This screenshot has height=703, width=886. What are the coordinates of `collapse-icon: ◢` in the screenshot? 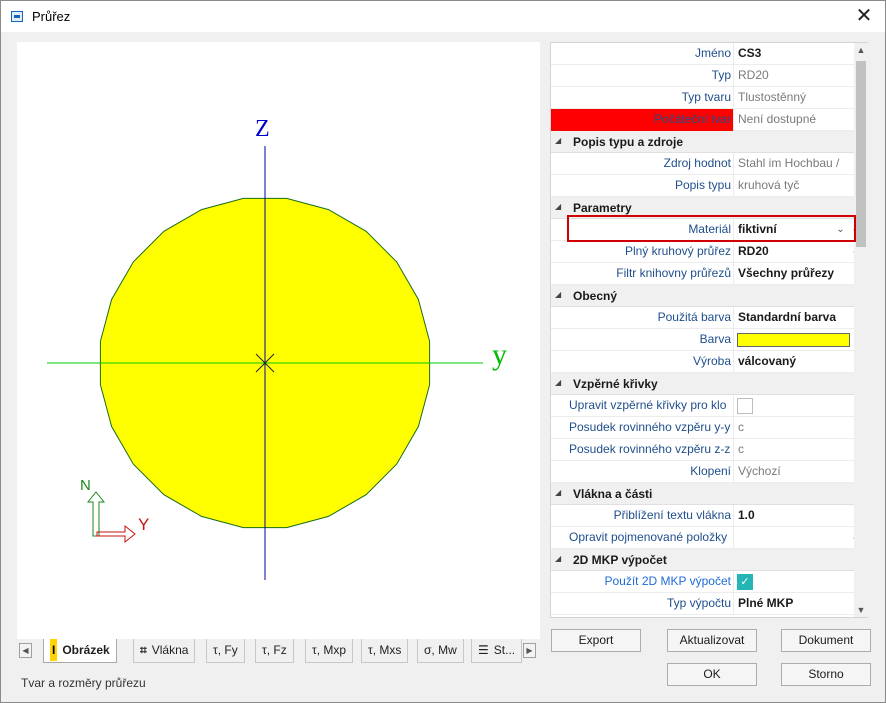 It's located at (558, 558).